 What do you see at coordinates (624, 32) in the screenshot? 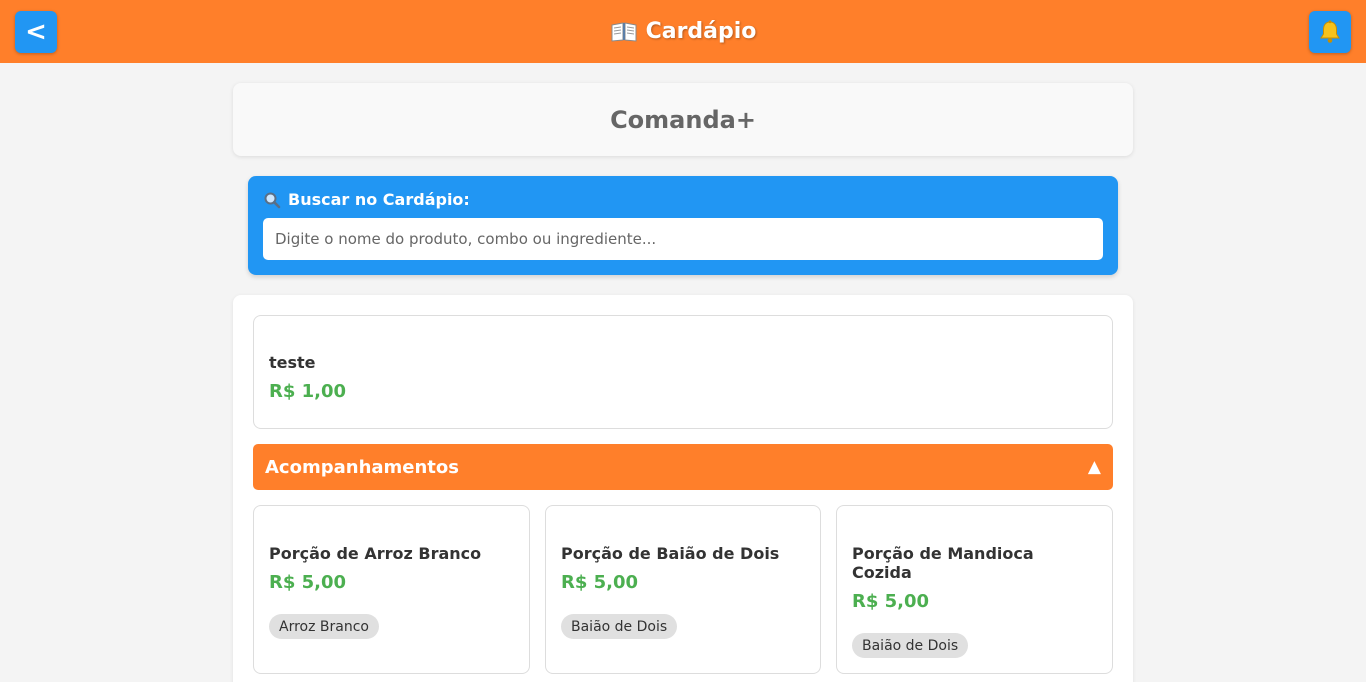
I see `book-icon` at bounding box center [624, 32].